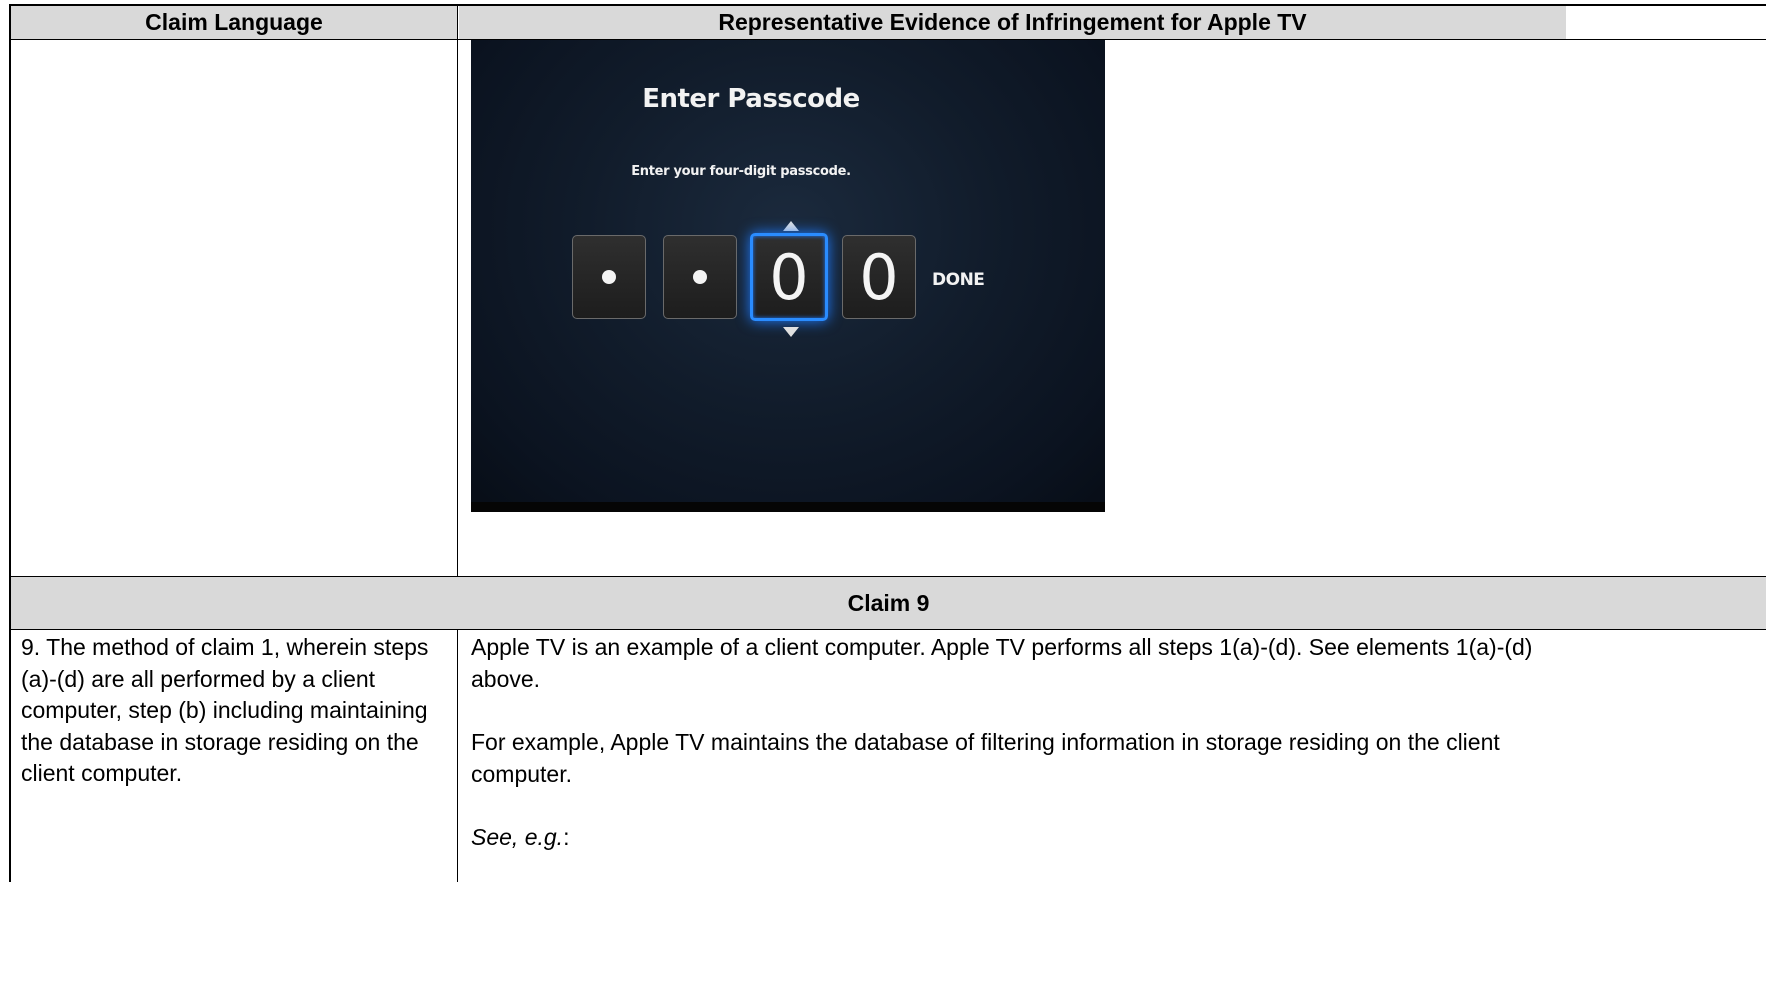 The height and width of the screenshot is (992, 1766). Describe the element at coordinates (1013, 838) in the screenshot. I see `see-reference: See, e.g.:` at that location.